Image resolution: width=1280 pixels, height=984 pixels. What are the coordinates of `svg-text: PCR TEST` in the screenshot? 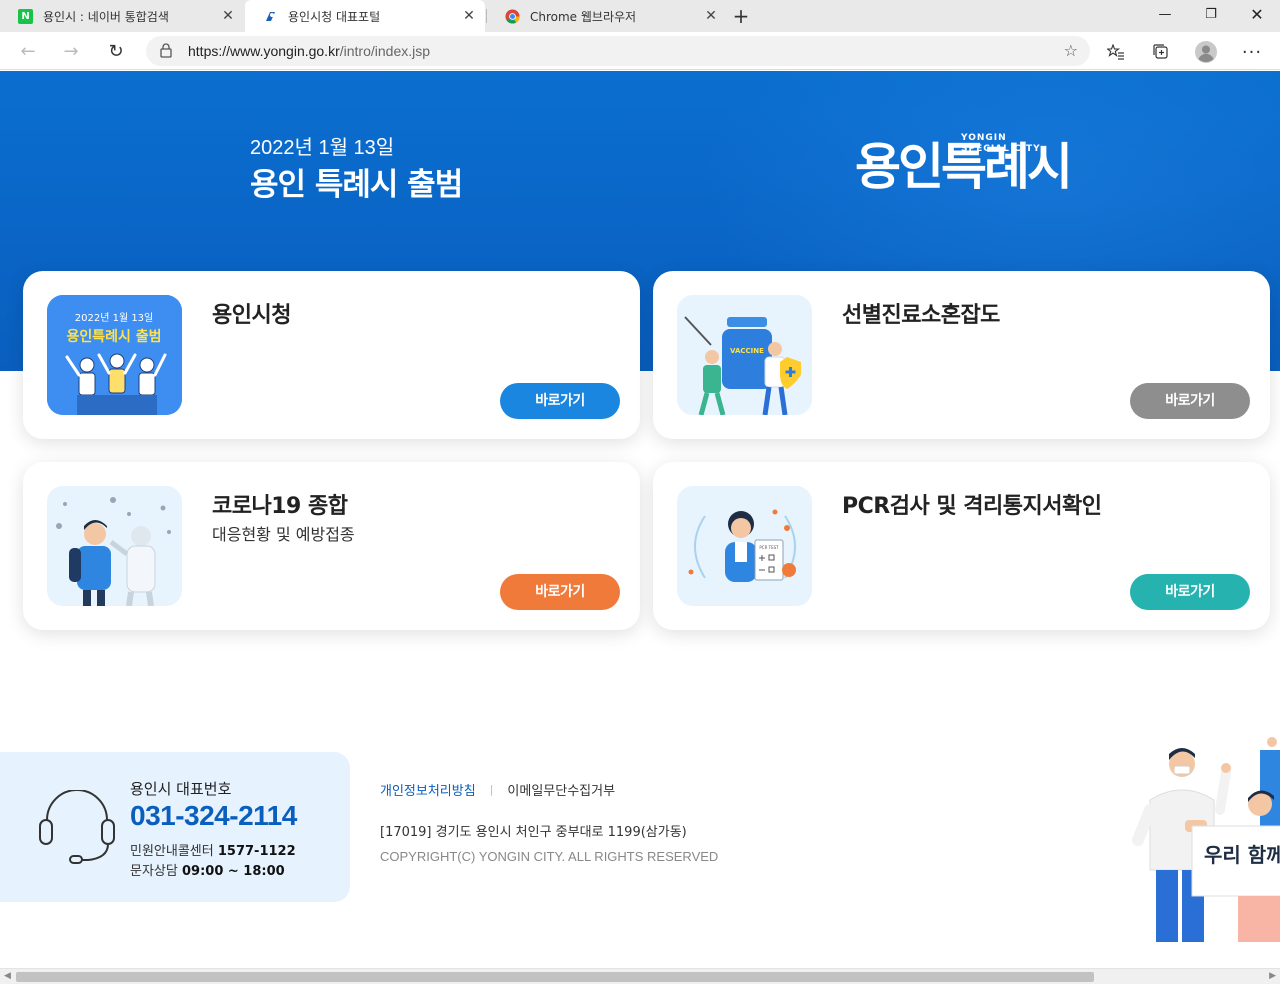 It's located at (769, 547).